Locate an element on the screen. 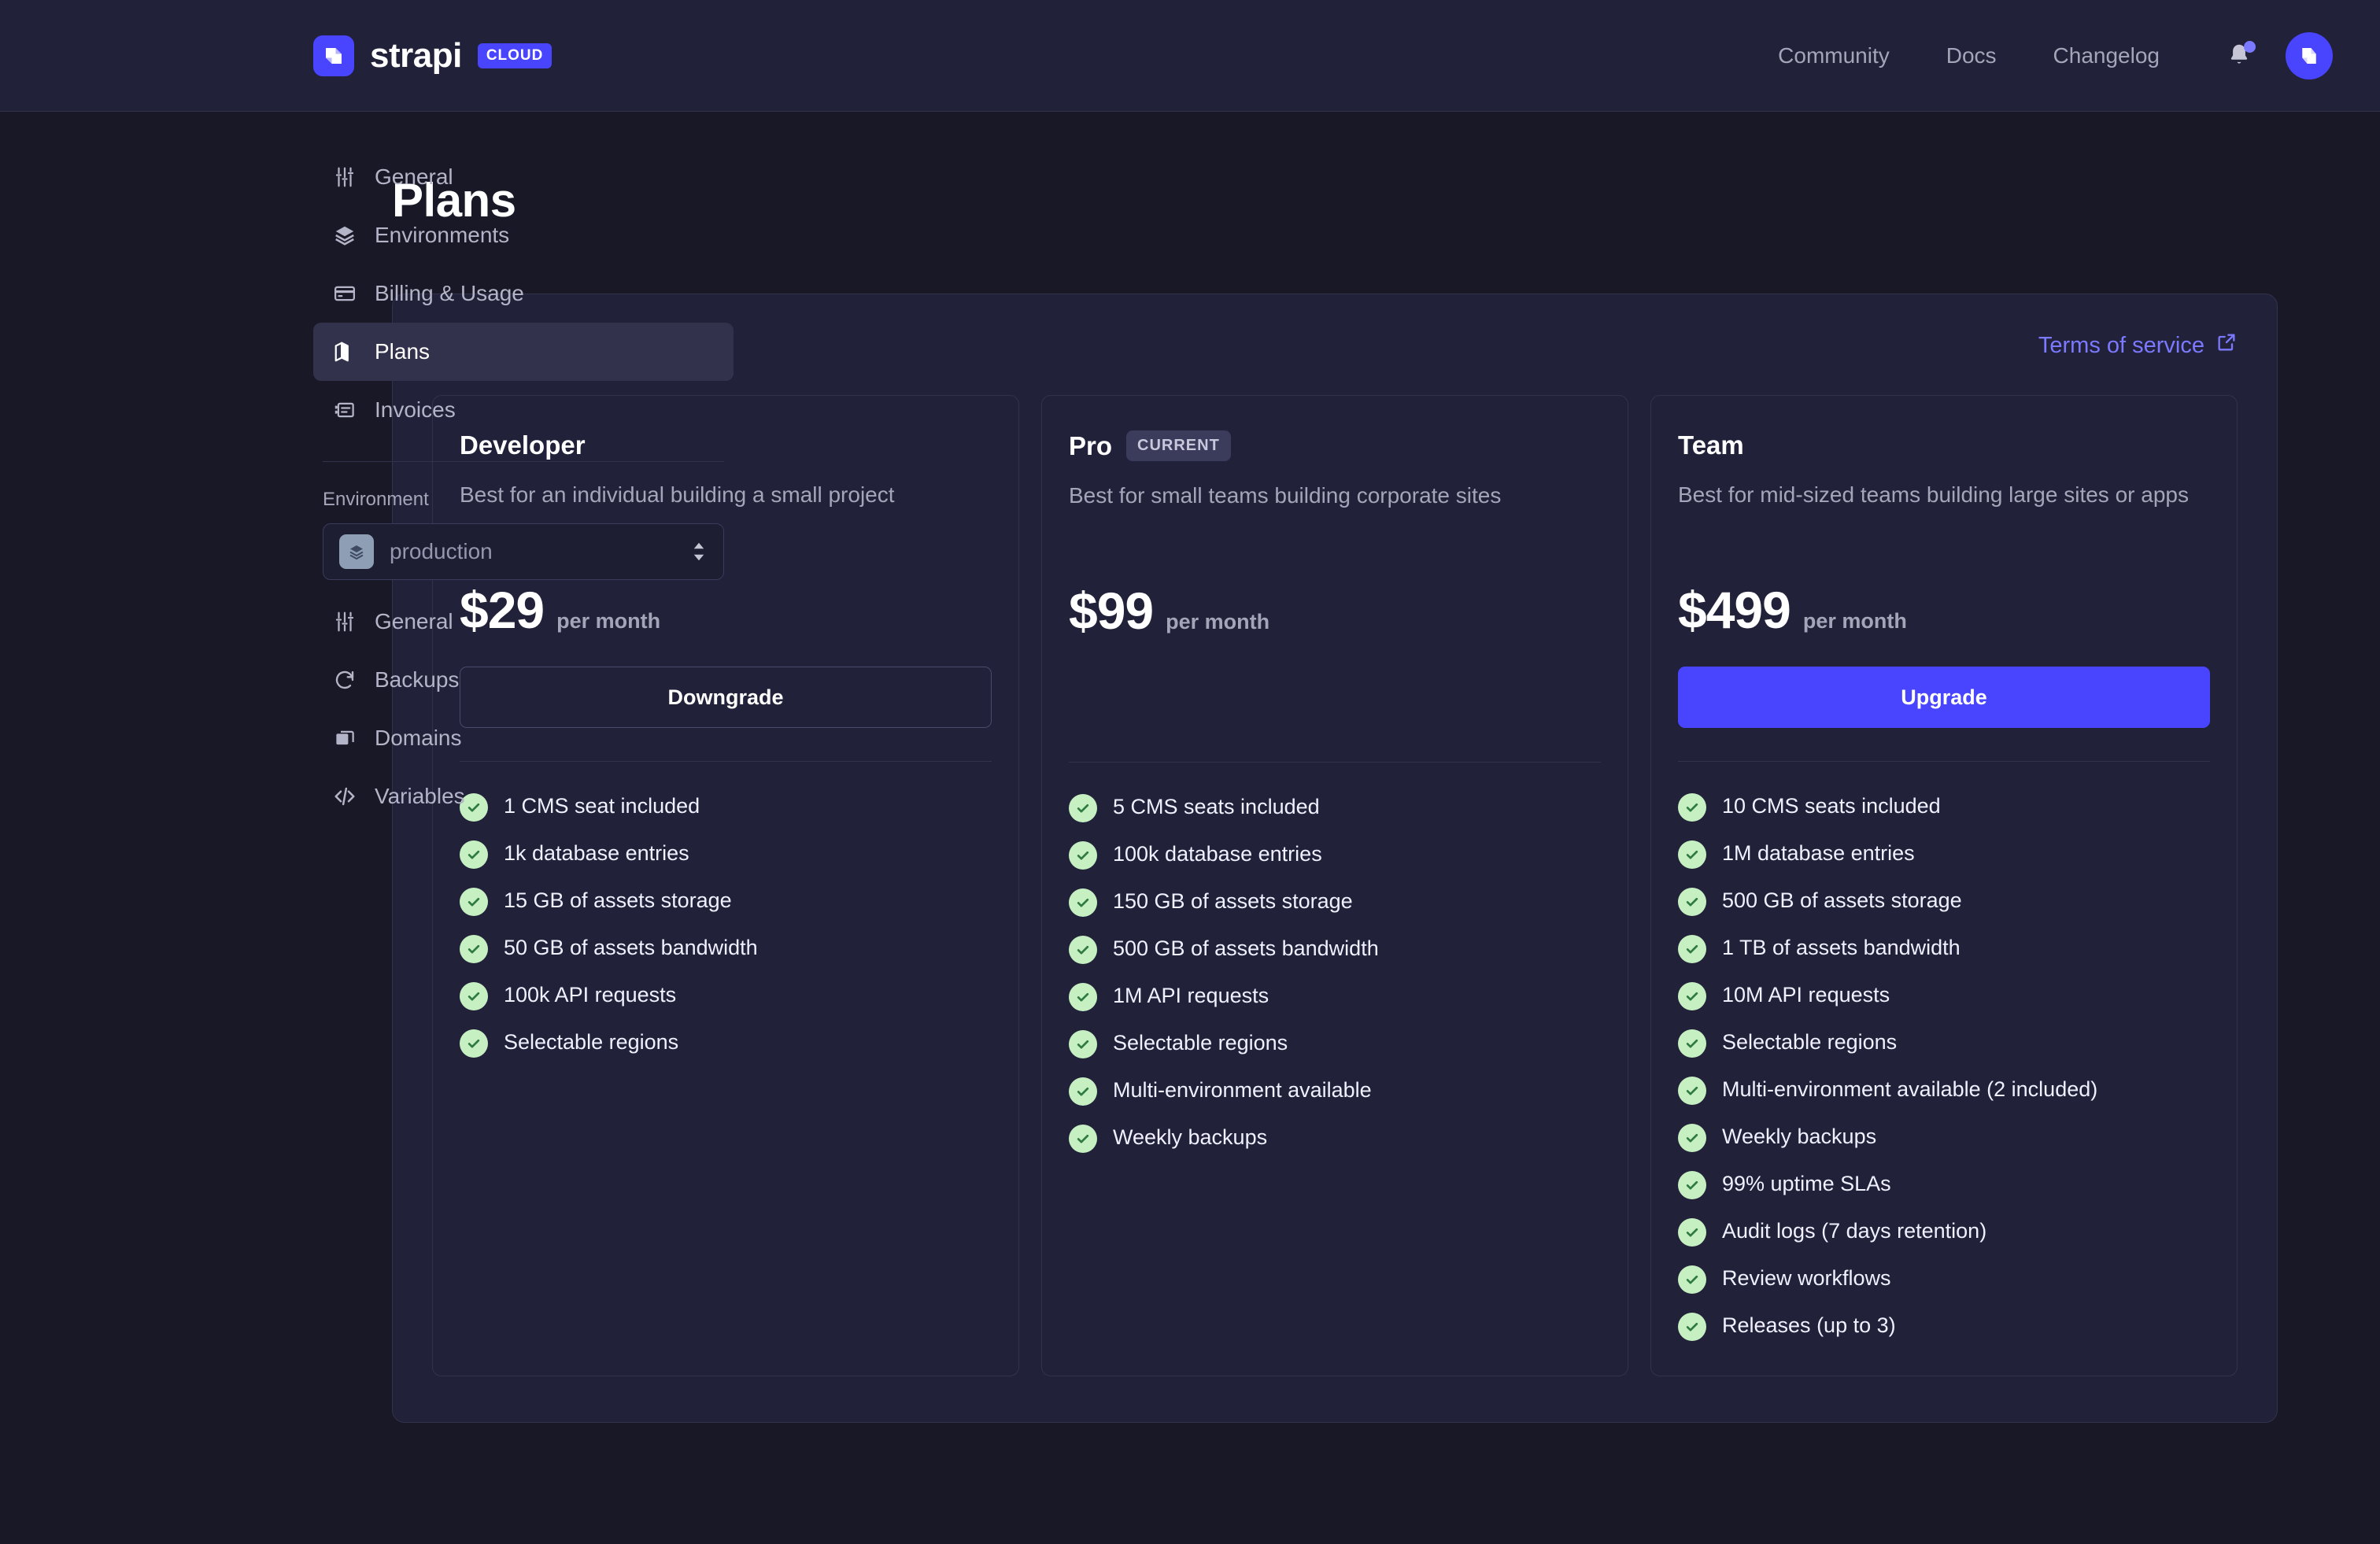  feature-label: Releases (up to 3) is located at coordinates (1809, 1325).